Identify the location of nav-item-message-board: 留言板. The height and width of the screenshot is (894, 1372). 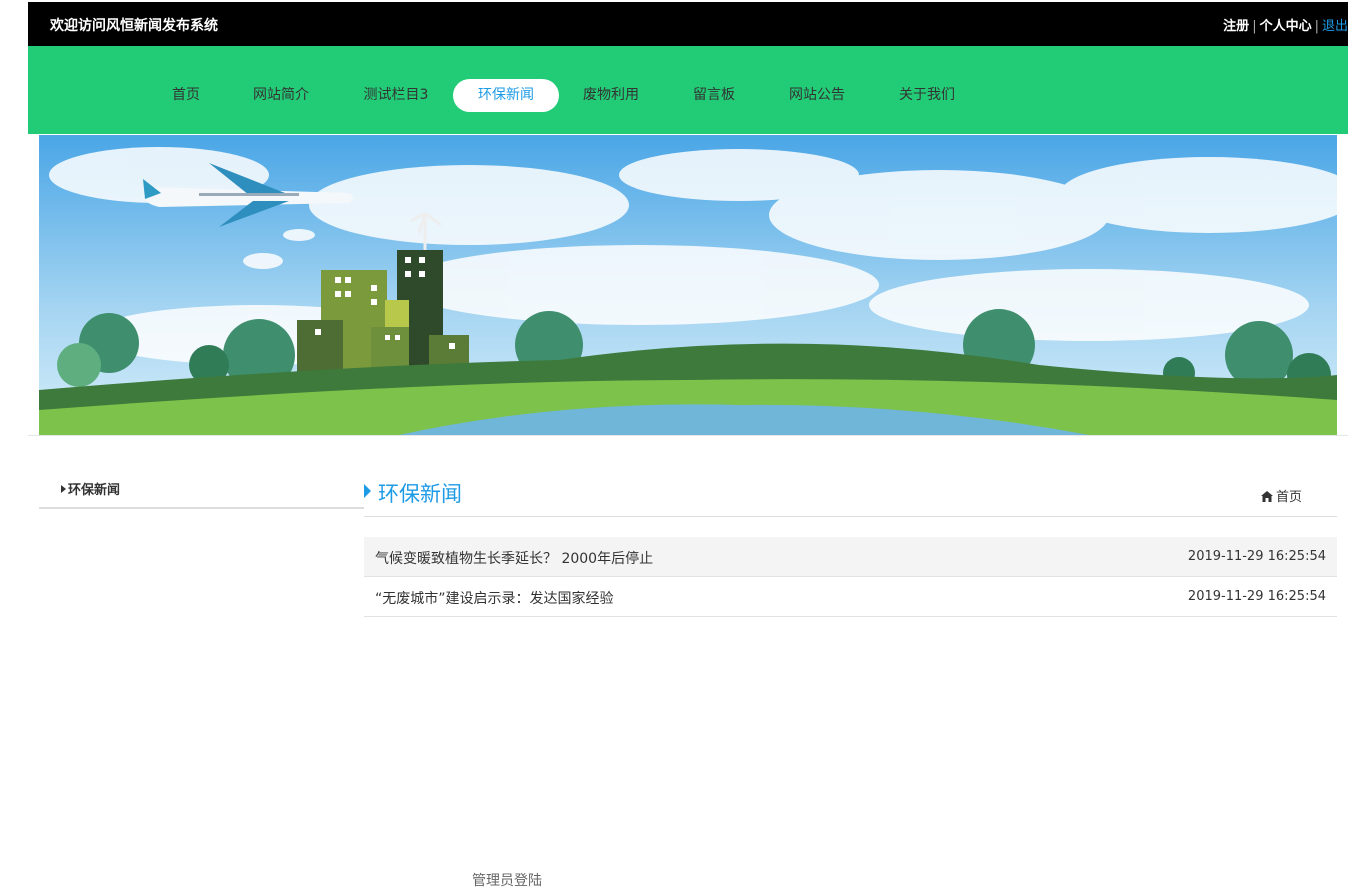
(714, 95).